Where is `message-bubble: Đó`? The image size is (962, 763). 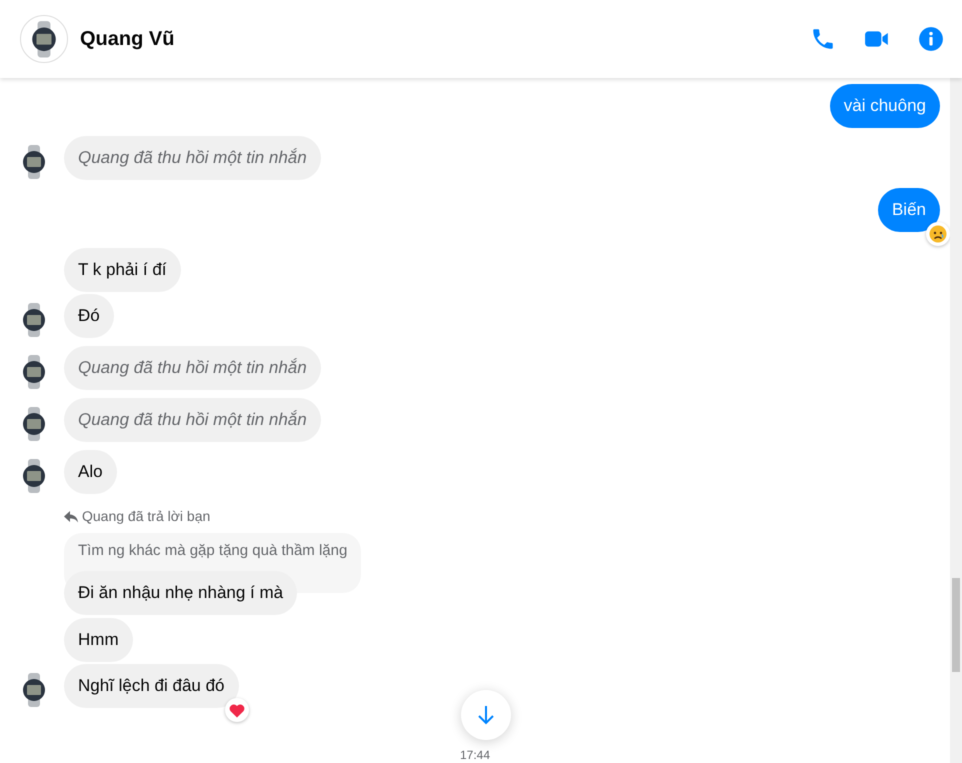 message-bubble: Đó is located at coordinates (89, 316).